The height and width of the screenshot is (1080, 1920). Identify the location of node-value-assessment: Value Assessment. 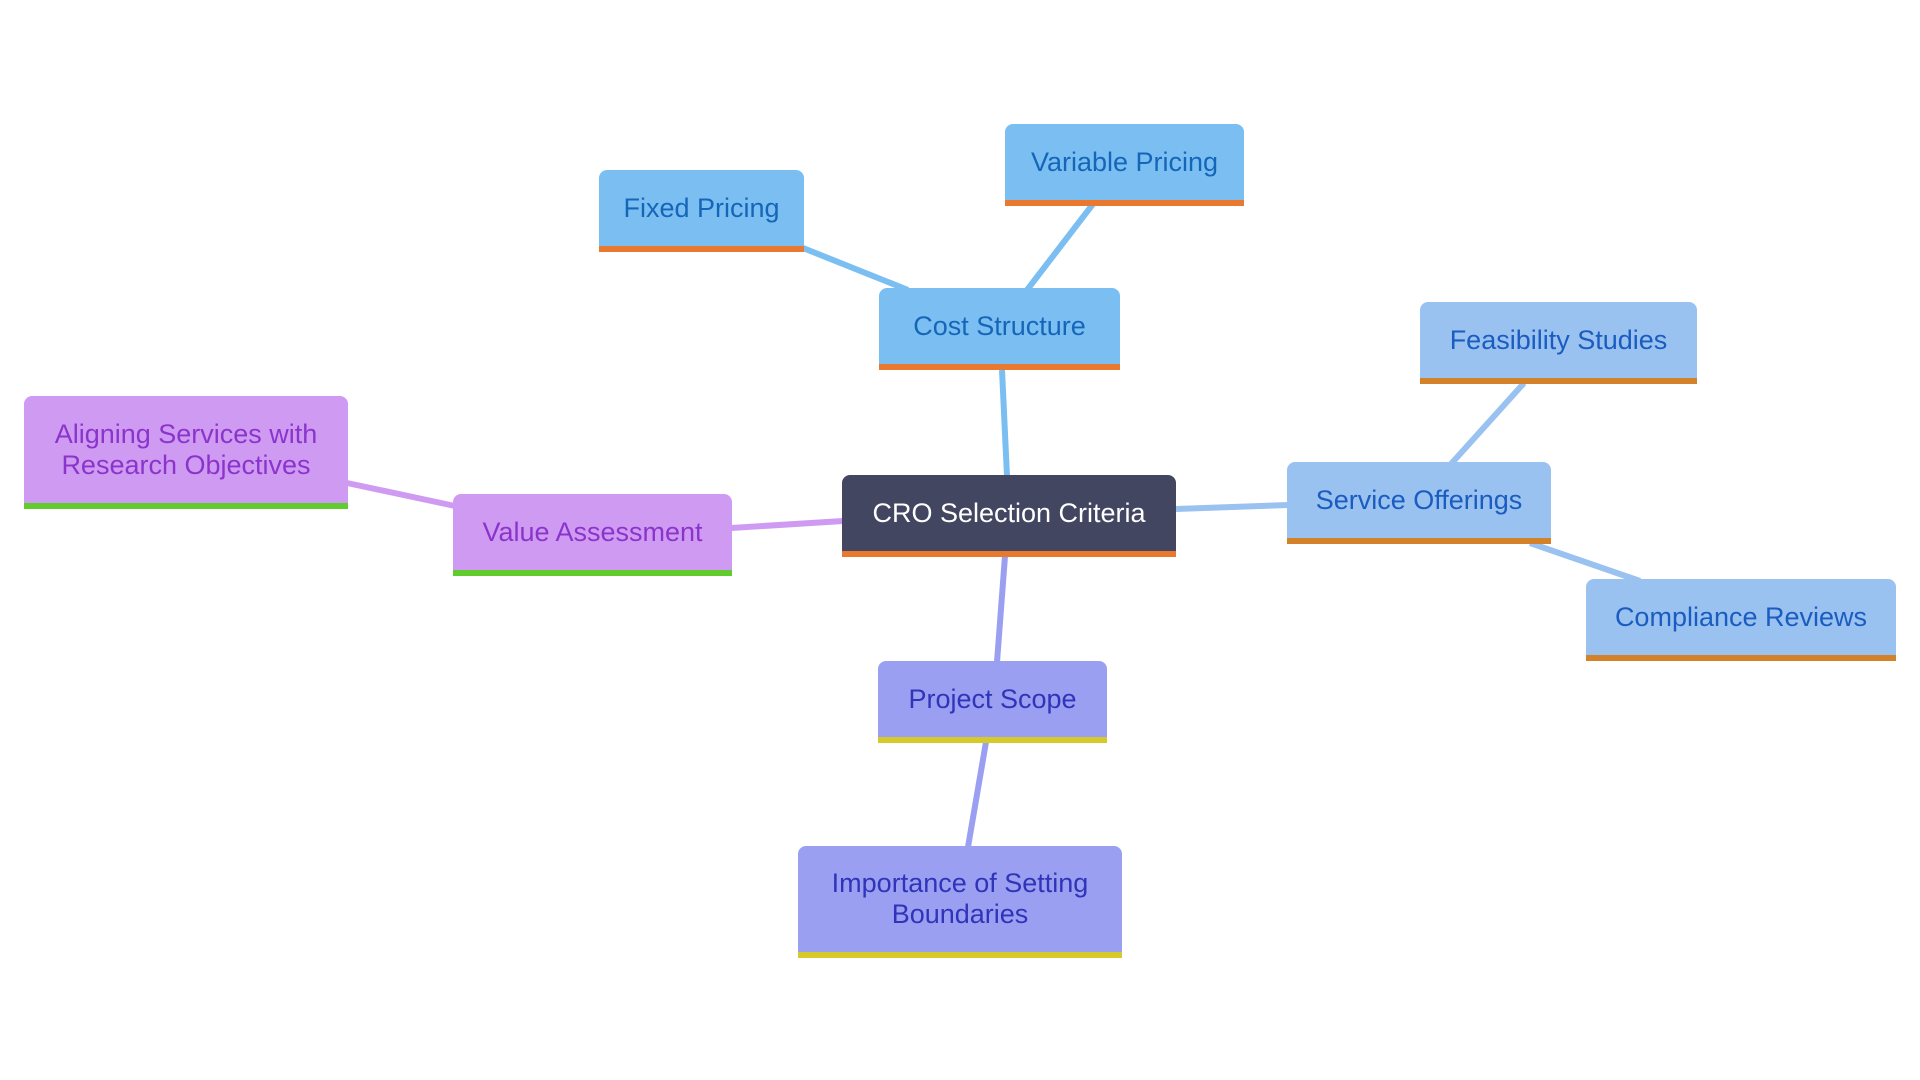
(592, 535).